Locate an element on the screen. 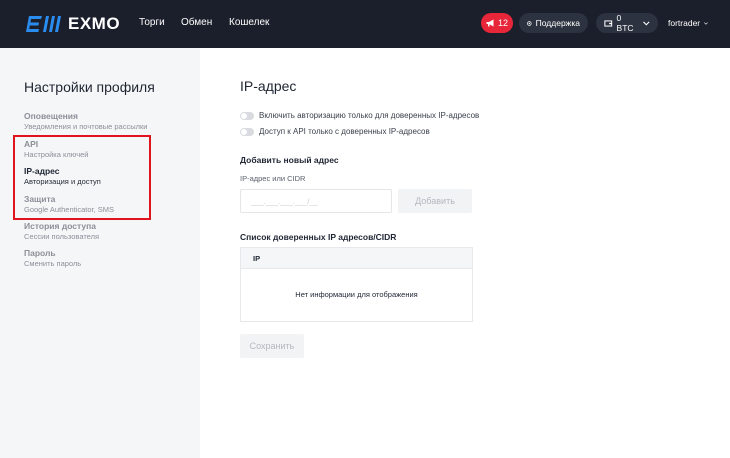 This screenshot has width=730, height=458. wallet-balance-dropdown: 0 BTC is located at coordinates (627, 23).